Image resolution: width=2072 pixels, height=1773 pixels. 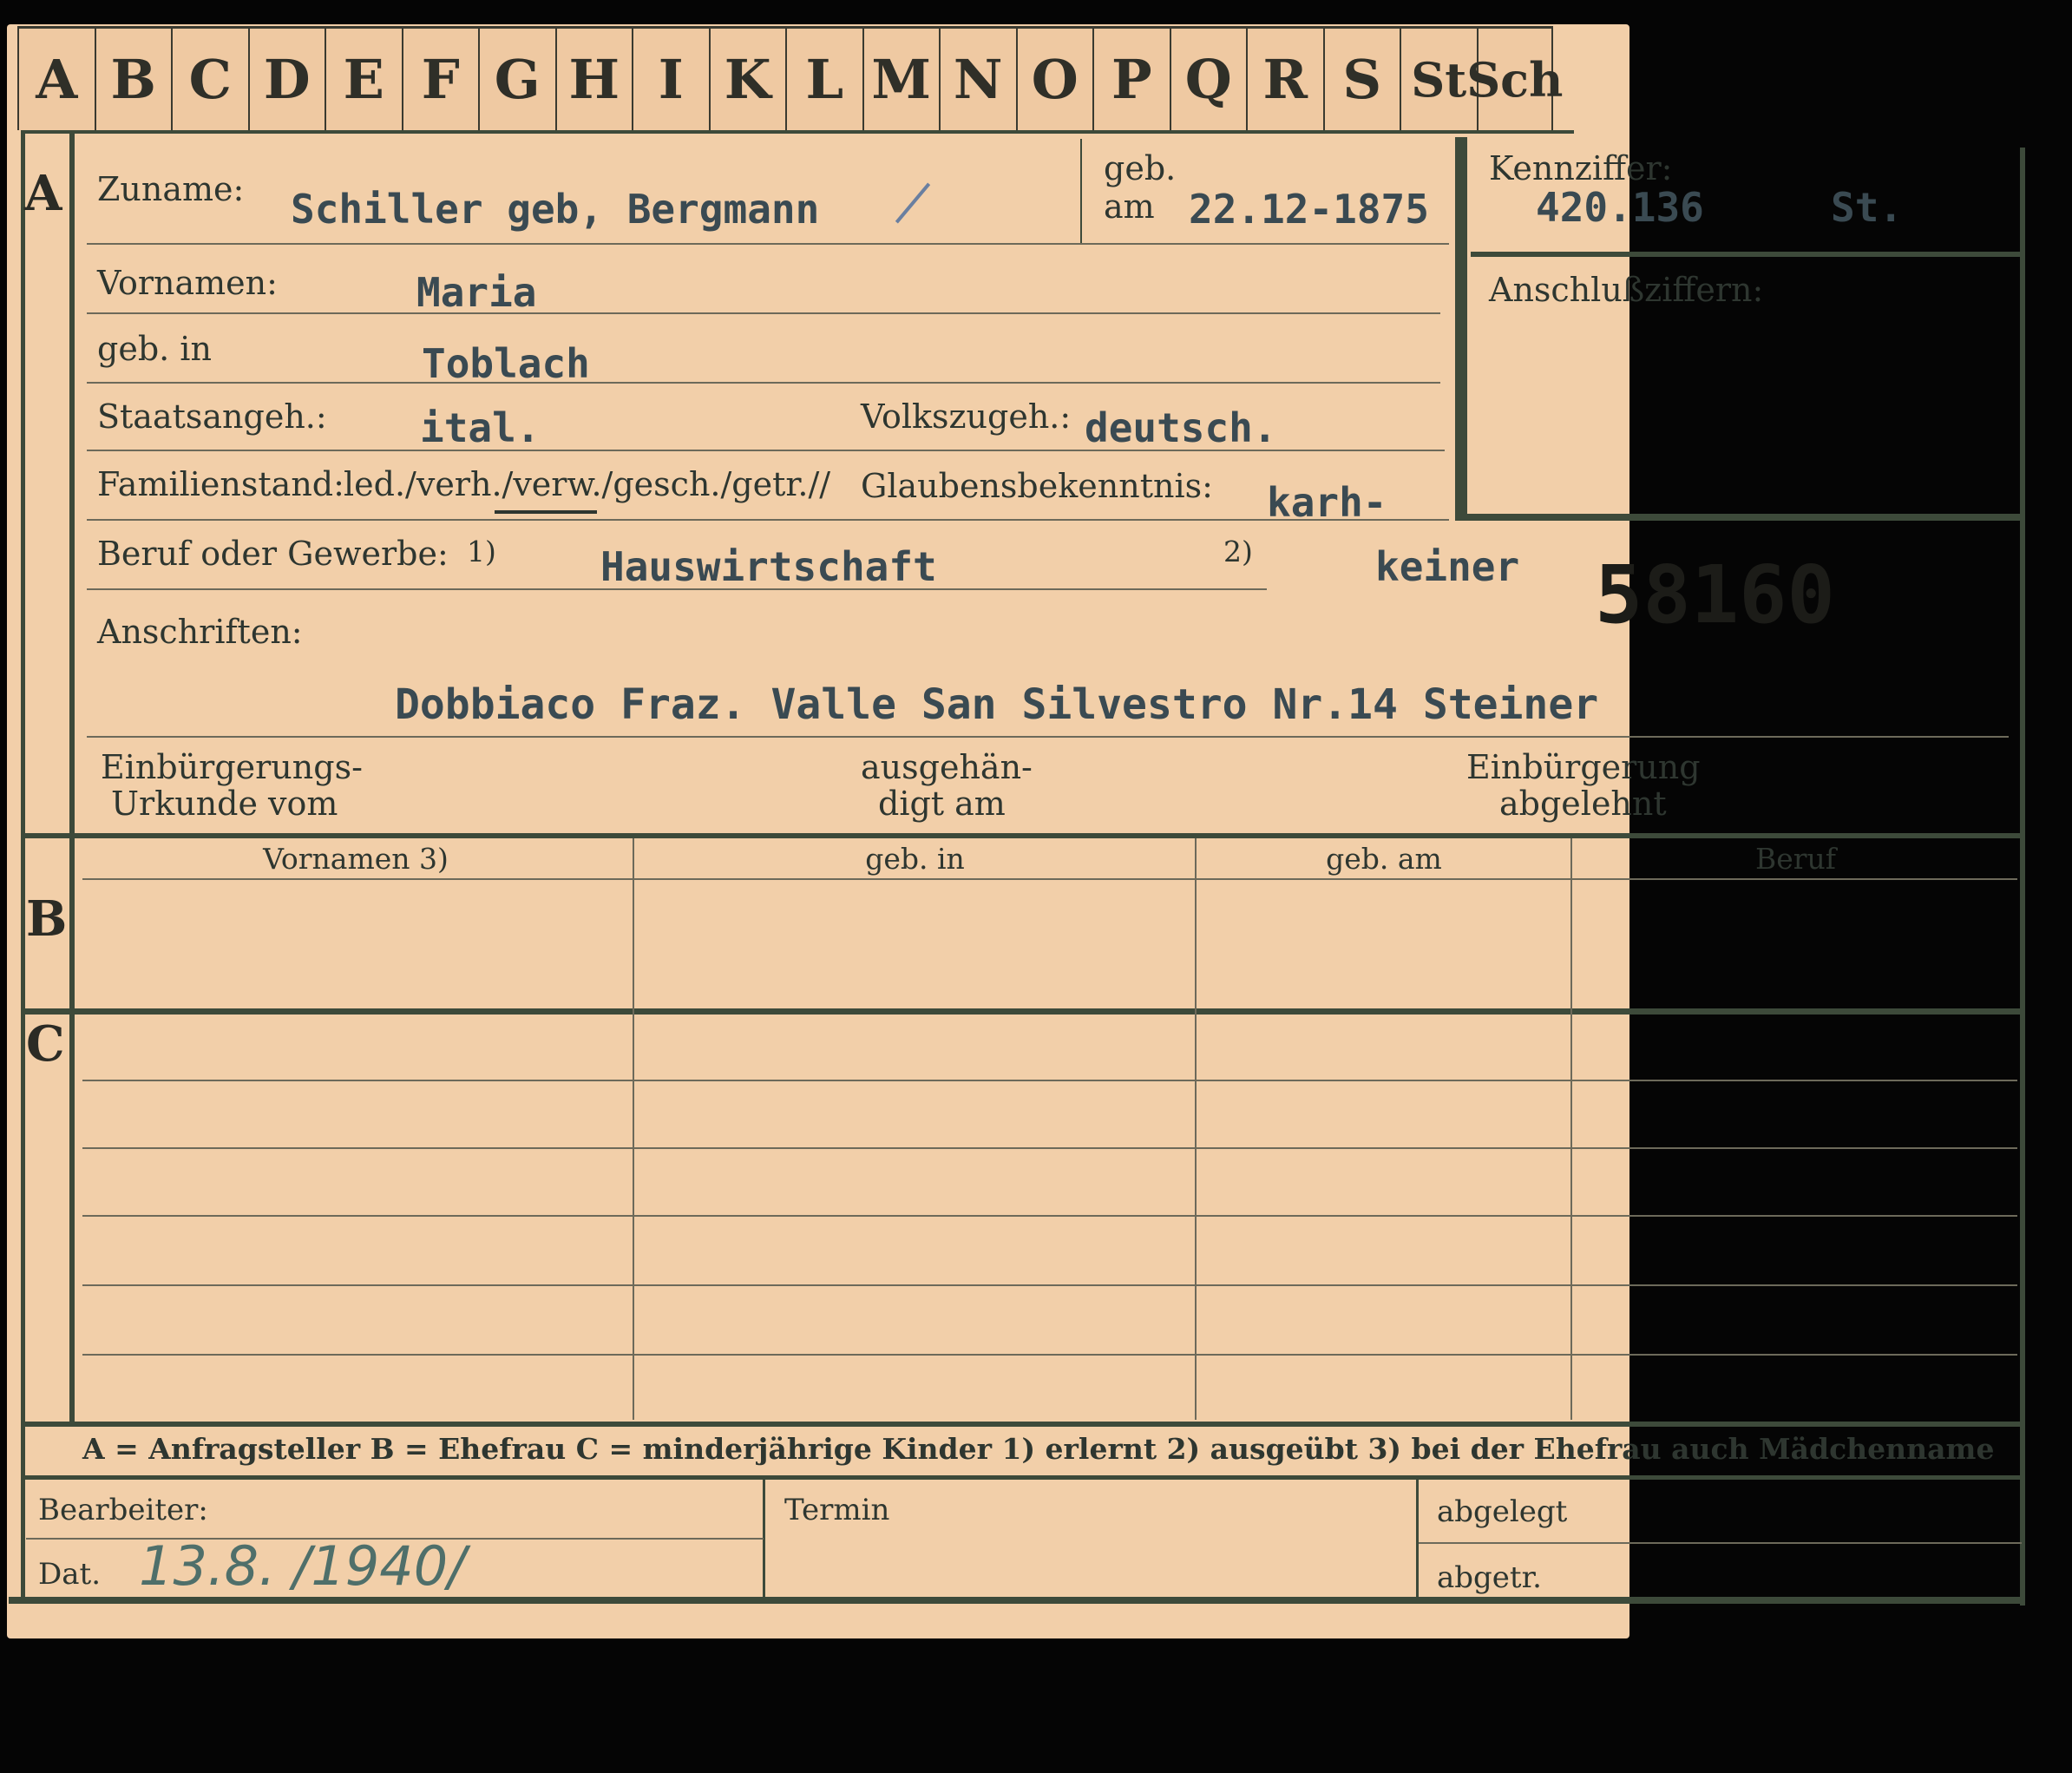 What do you see at coordinates (1620, 207) in the screenshot?
I see `id-value: 420.136` at bounding box center [1620, 207].